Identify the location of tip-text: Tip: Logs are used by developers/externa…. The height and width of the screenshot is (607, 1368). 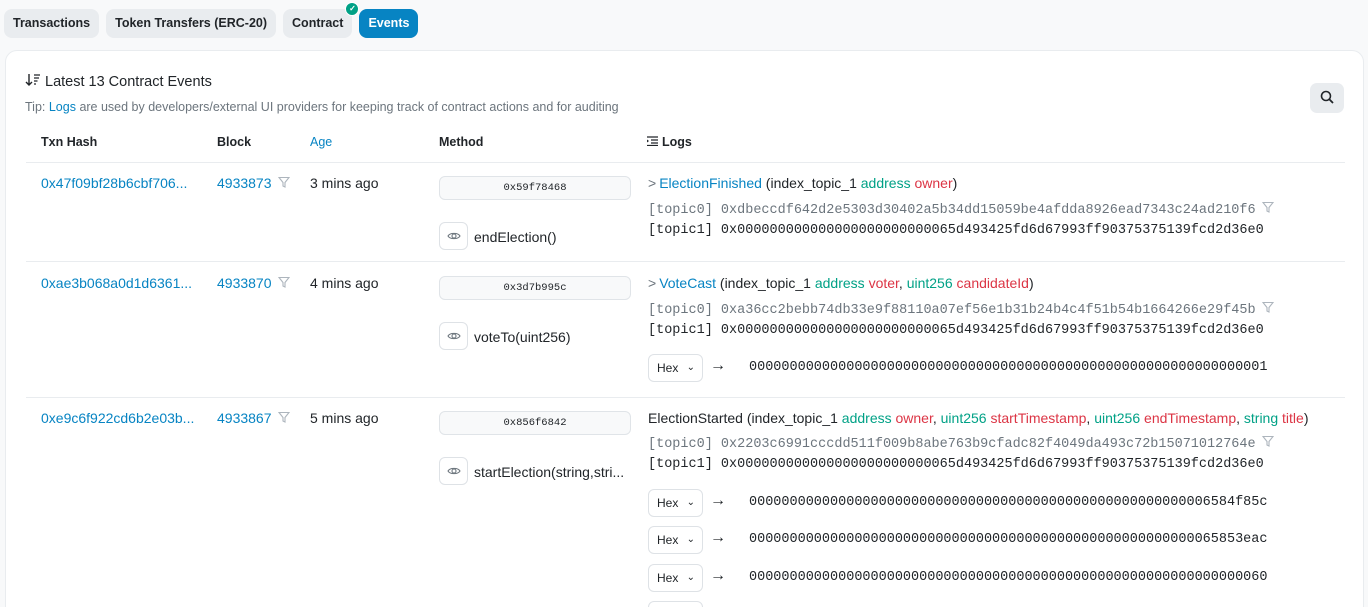
(322, 107).